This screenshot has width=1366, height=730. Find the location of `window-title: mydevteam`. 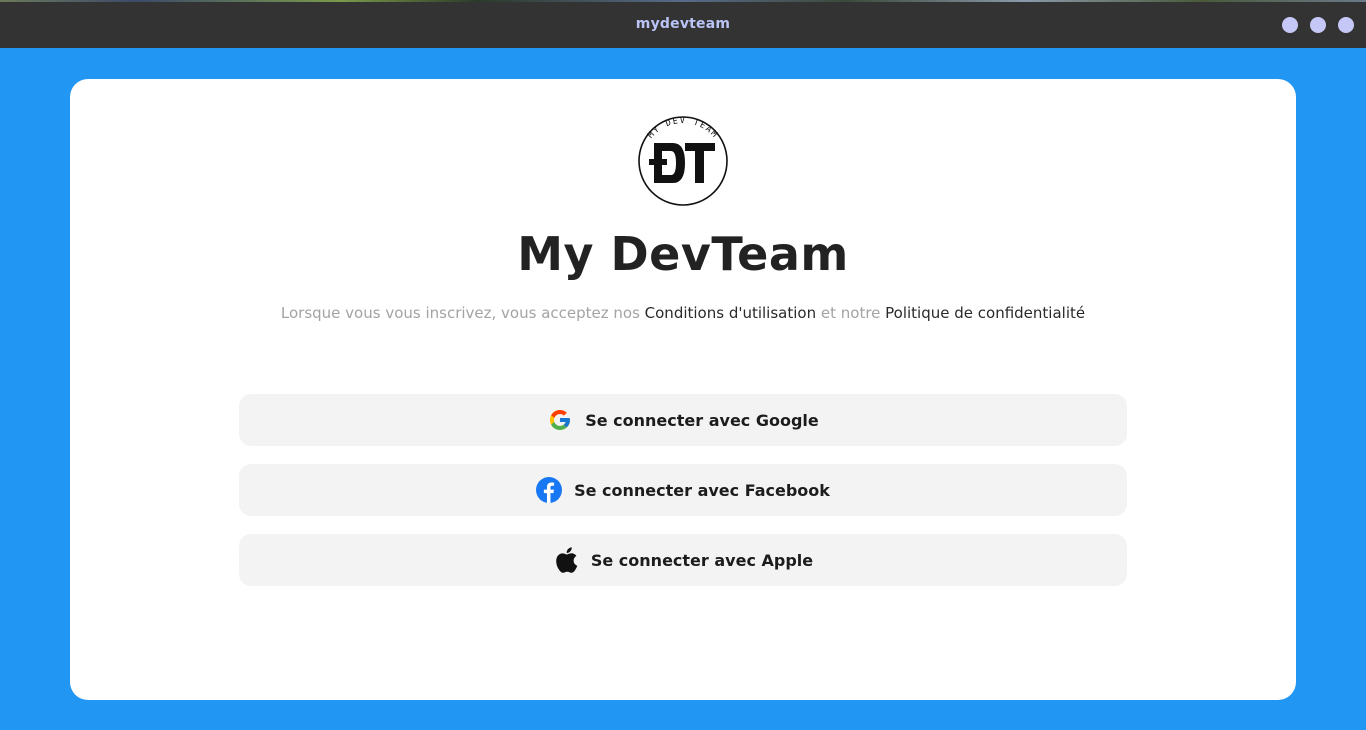

window-title: mydevteam is located at coordinates (683, 24).